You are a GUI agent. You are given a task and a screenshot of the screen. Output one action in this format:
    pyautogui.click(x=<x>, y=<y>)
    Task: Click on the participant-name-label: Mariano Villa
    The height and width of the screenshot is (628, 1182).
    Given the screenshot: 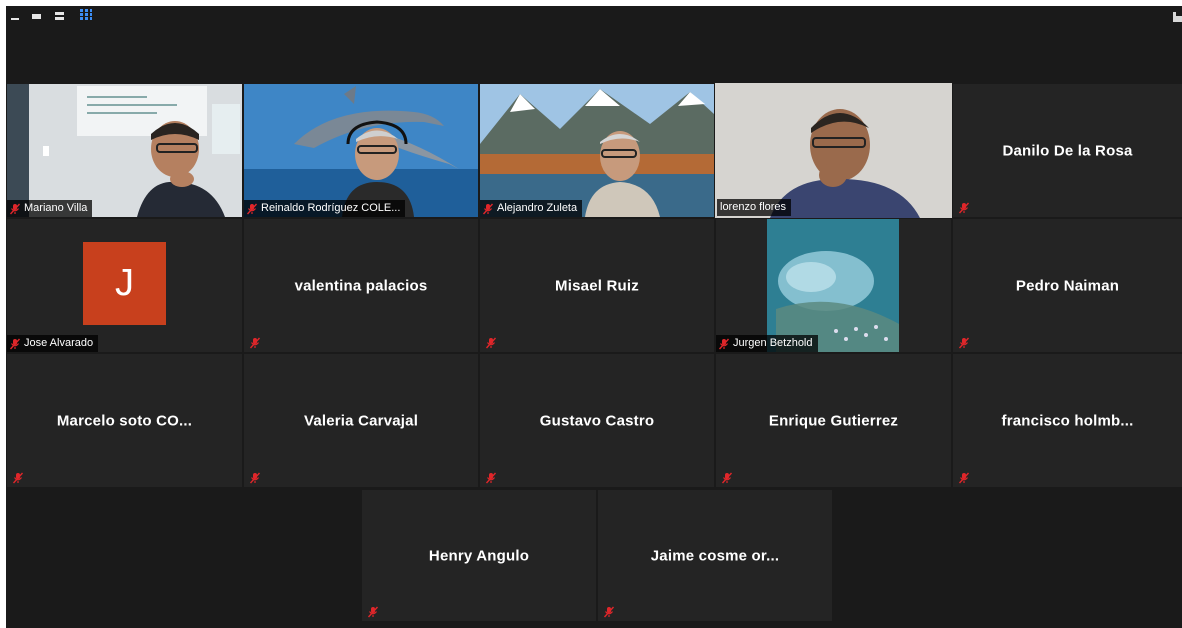 What is the action you would take?
    pyautogui.click(x=50, y=208)
    